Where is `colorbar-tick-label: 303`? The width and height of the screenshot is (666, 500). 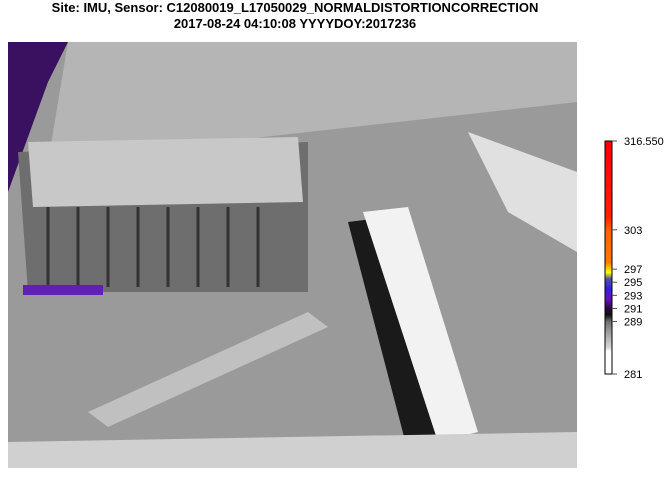
colorbar-tick-label: 303 is located at coordinates (633, 231).